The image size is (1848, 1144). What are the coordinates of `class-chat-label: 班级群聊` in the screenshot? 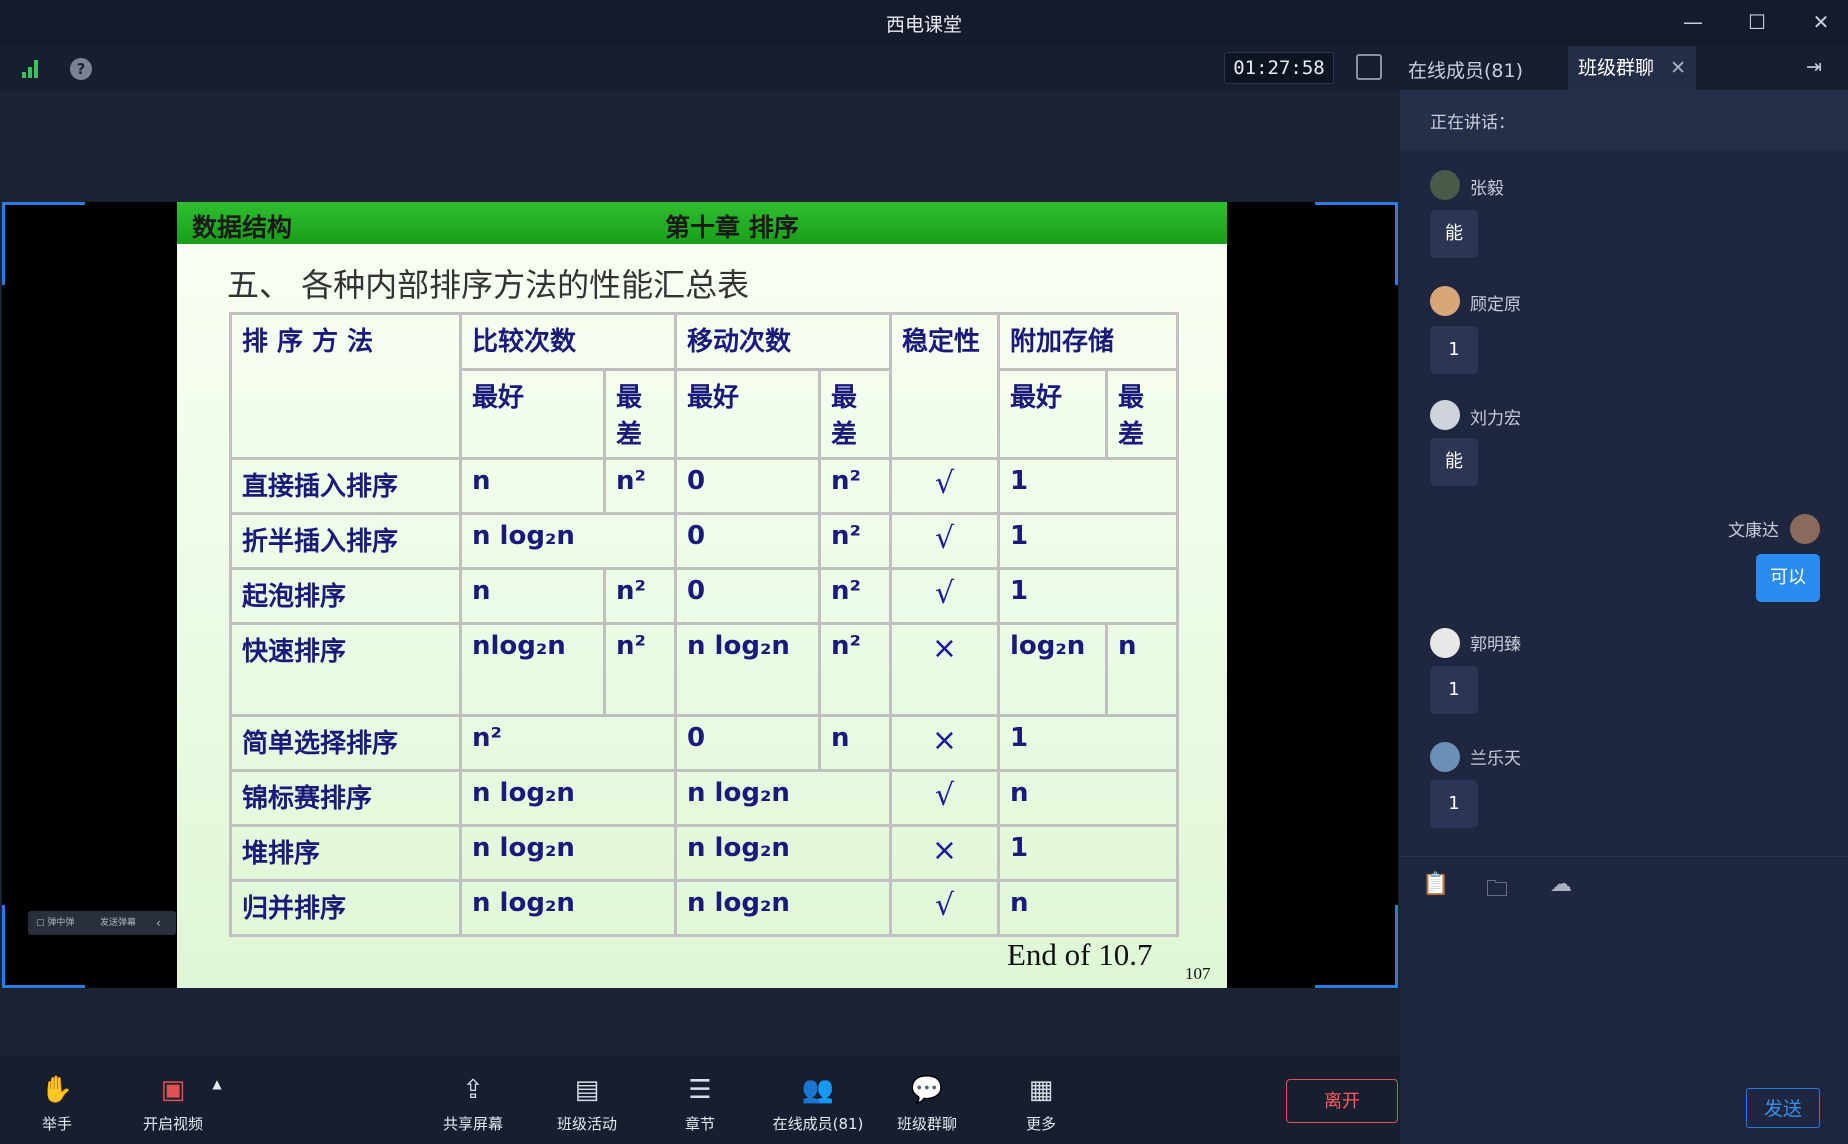 It's located at (926, 1124).